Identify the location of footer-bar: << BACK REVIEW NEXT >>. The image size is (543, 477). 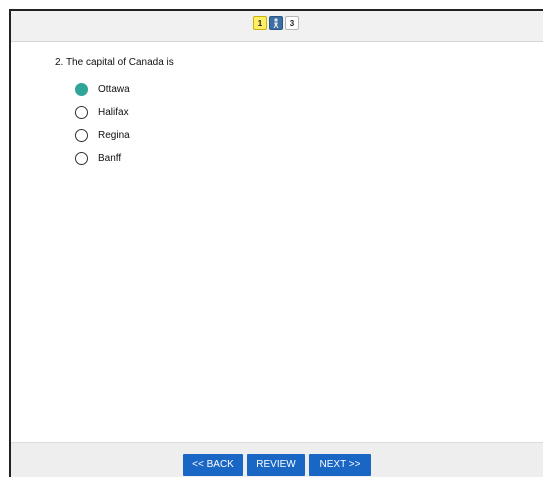
(277, 459).